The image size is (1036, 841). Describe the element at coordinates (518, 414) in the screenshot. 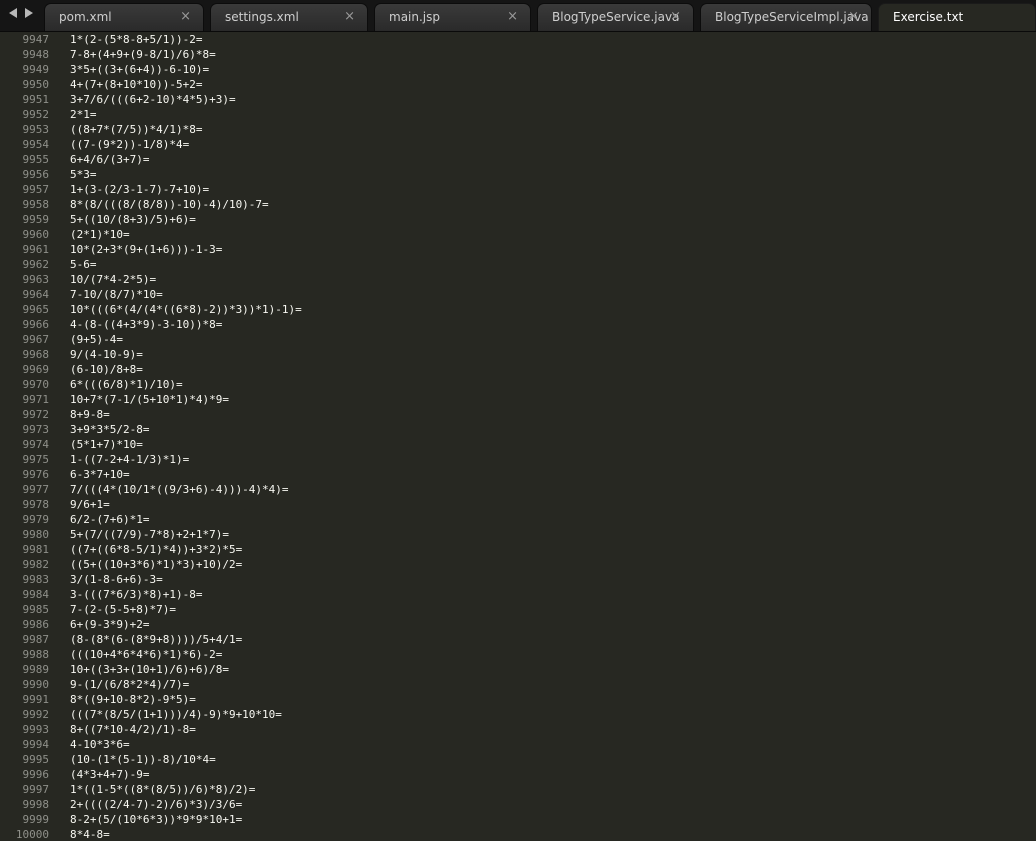

I see `code-line: 9972 8+9-8=` at that location.